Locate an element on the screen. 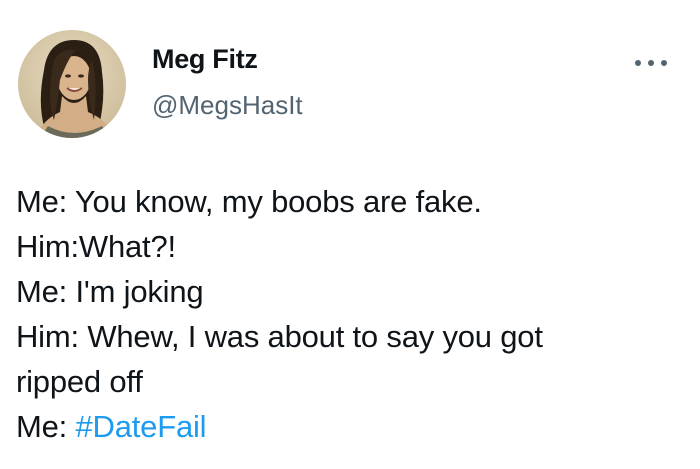 This screenshot has width=700, height=469. tweet-last-line: Me: #DateFail is located at coordinates (356, 426).